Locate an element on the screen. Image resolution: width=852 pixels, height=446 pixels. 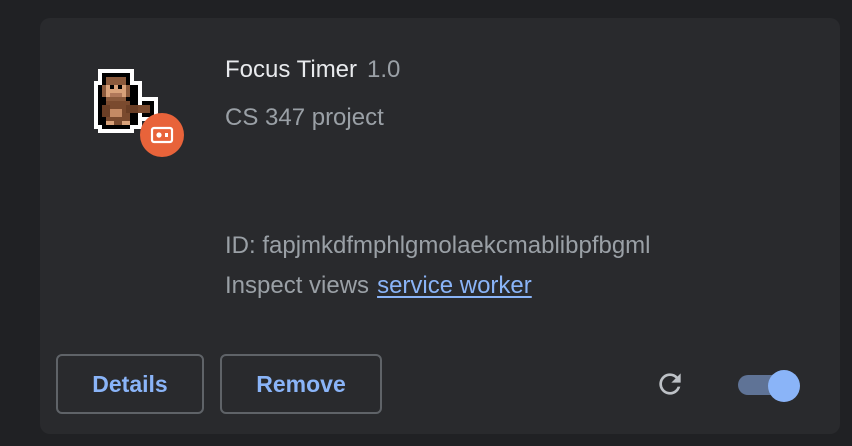
extension-icon-wrapper is located at coordinates (138, 112).